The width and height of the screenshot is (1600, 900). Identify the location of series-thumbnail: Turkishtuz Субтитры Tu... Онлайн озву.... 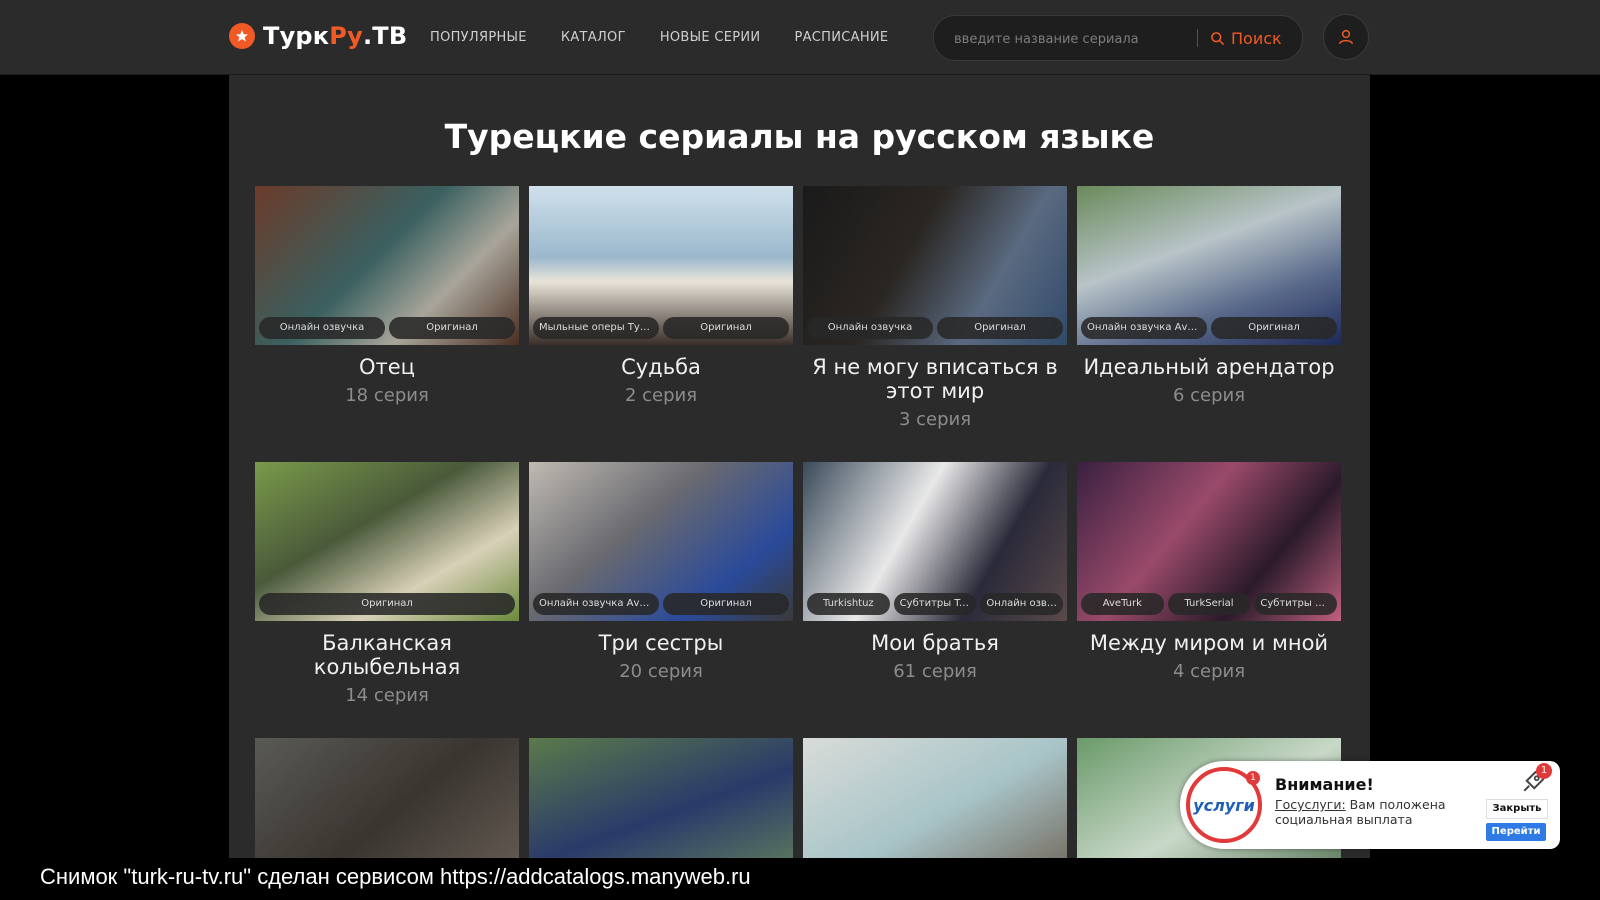
(935, 541).